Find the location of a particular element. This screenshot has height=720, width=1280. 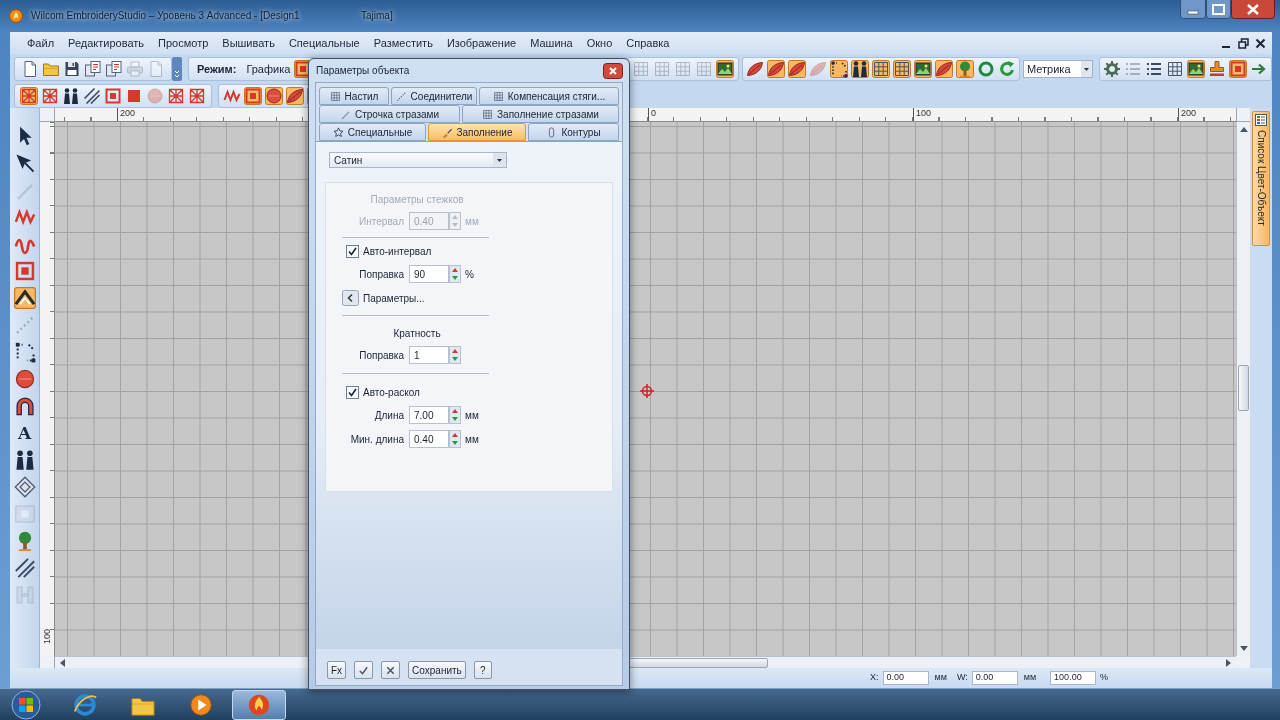

scroll-up-arrow-icon is located at coordinates (1243, 129).